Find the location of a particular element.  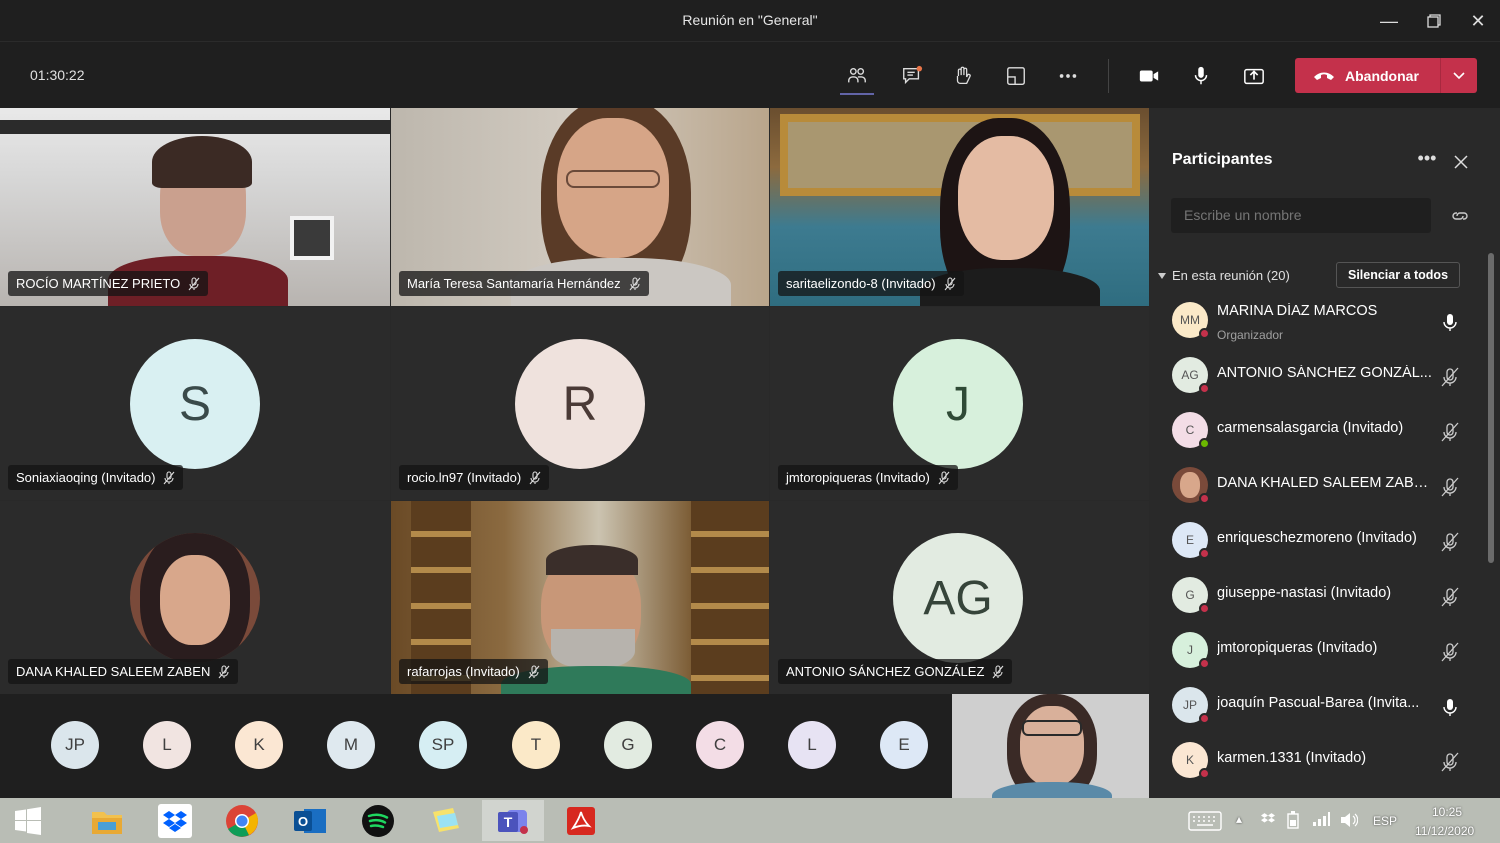

keyboard-icon is located at coordinates (1205, 820).